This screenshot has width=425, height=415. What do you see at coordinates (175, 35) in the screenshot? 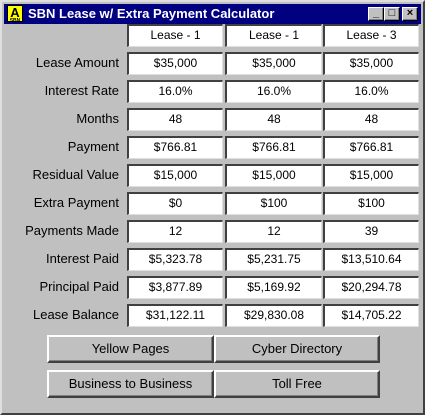
I see `column-header-1: Lease - 1` at bounding box center [175, 35].